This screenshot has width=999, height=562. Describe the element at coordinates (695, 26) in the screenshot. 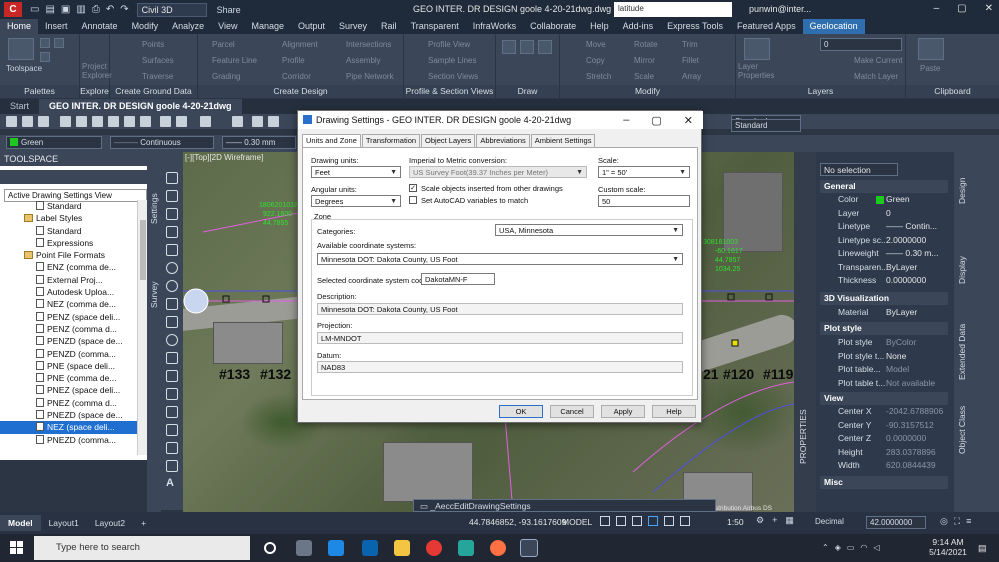

I see `ribbon-tab-express-tools: Express Tools` at that location.